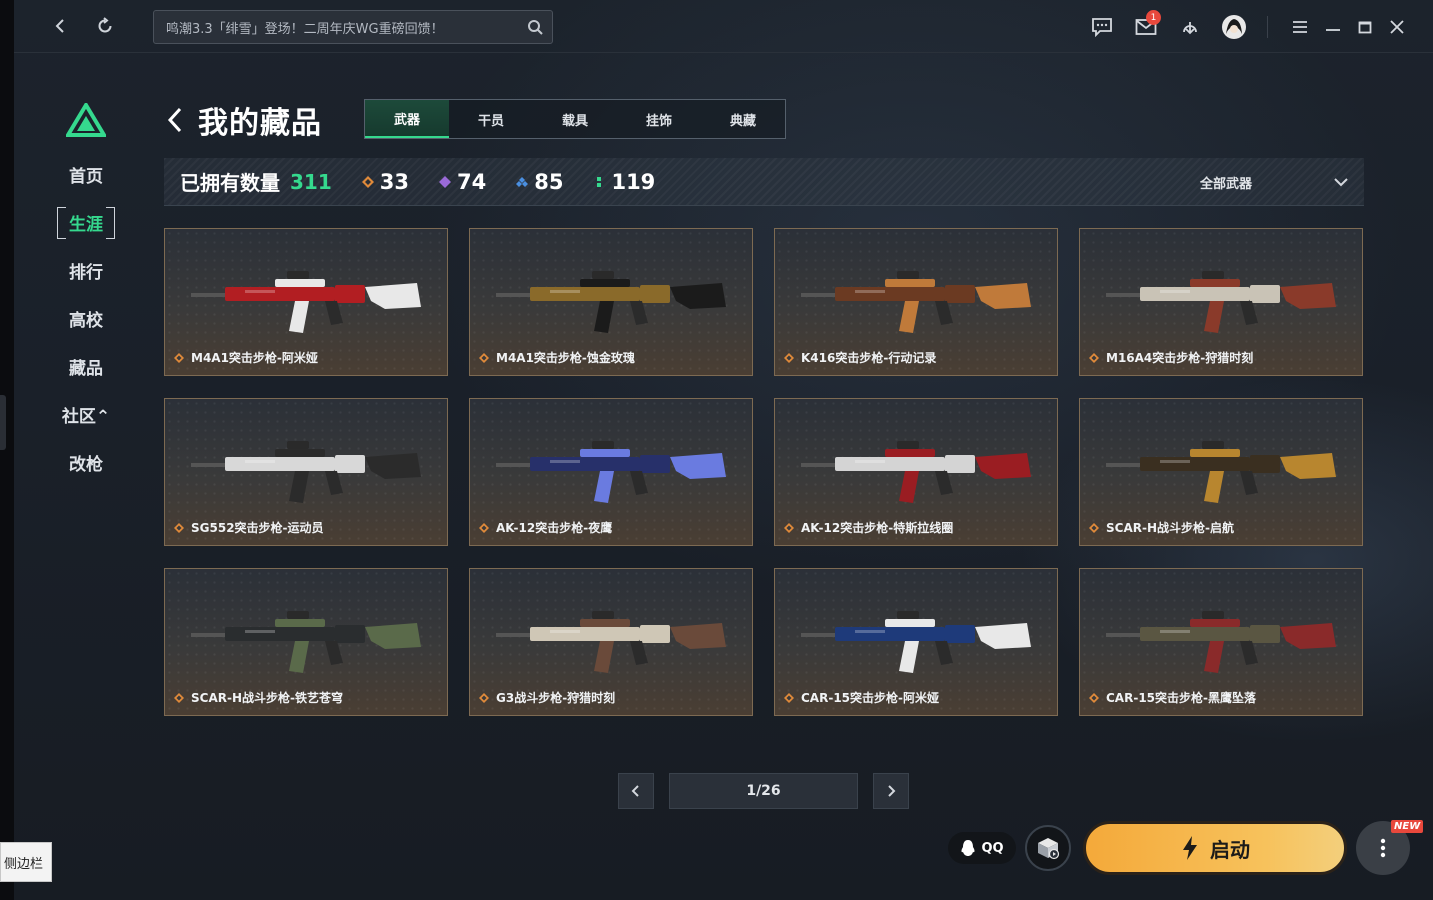 This screenshot has width=1433, height=900. Describe the element at coordinates (1153, 17) in the screenshot. I see `mail-badge: 1` at that location.